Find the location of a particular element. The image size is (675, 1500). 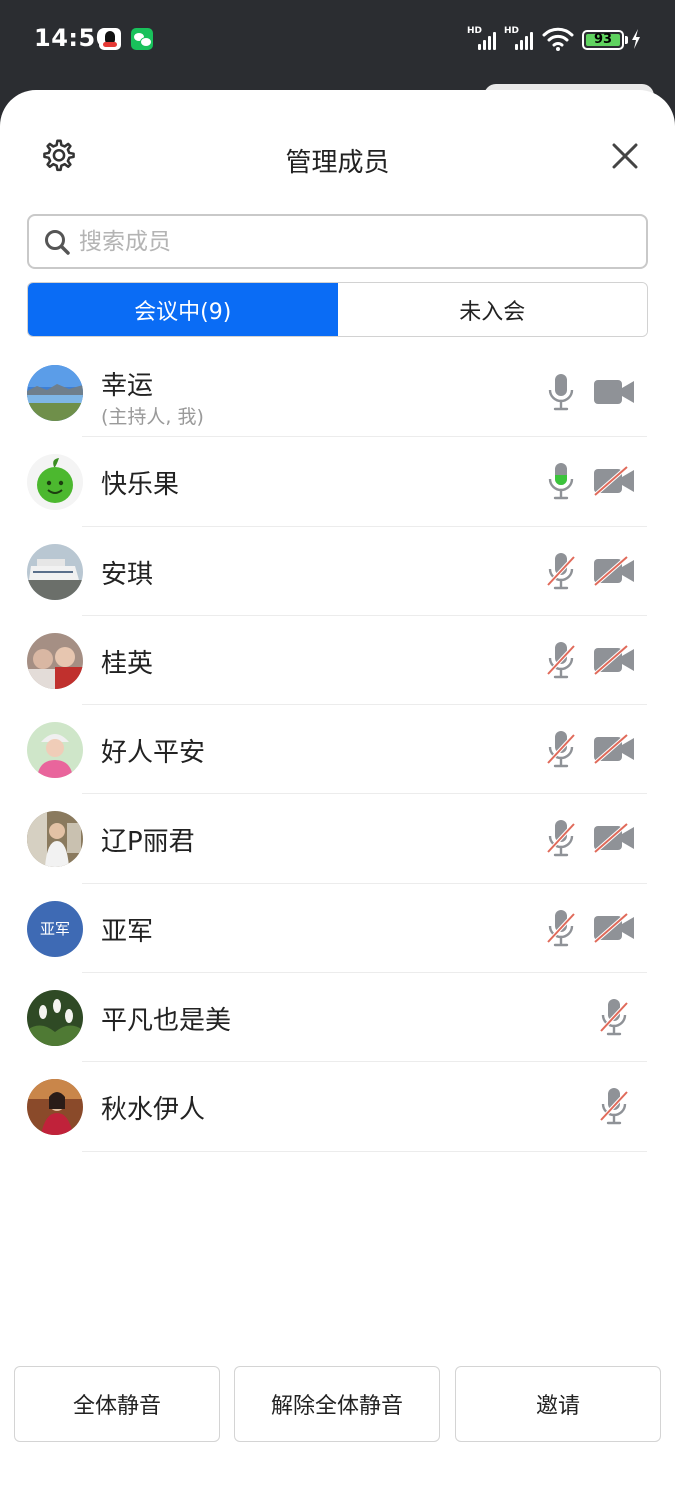

mute-all-button: 全体静音 is located at coordinates (117, 1404).